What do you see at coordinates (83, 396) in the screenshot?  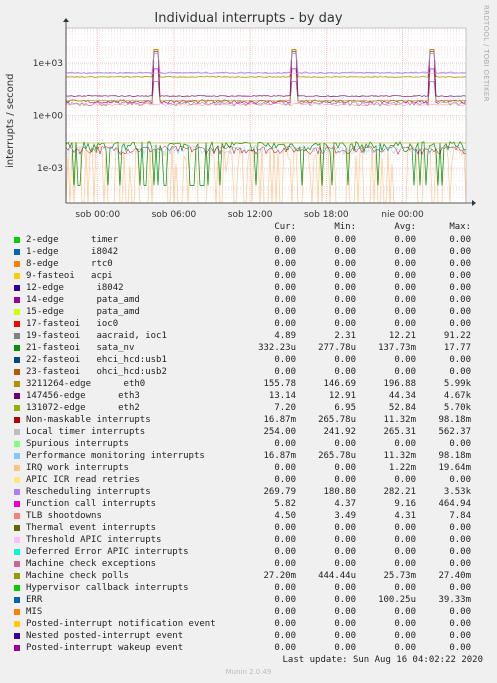 I see `legend-series-name: 147456-edge eth3` at bounding box center [83, 396].